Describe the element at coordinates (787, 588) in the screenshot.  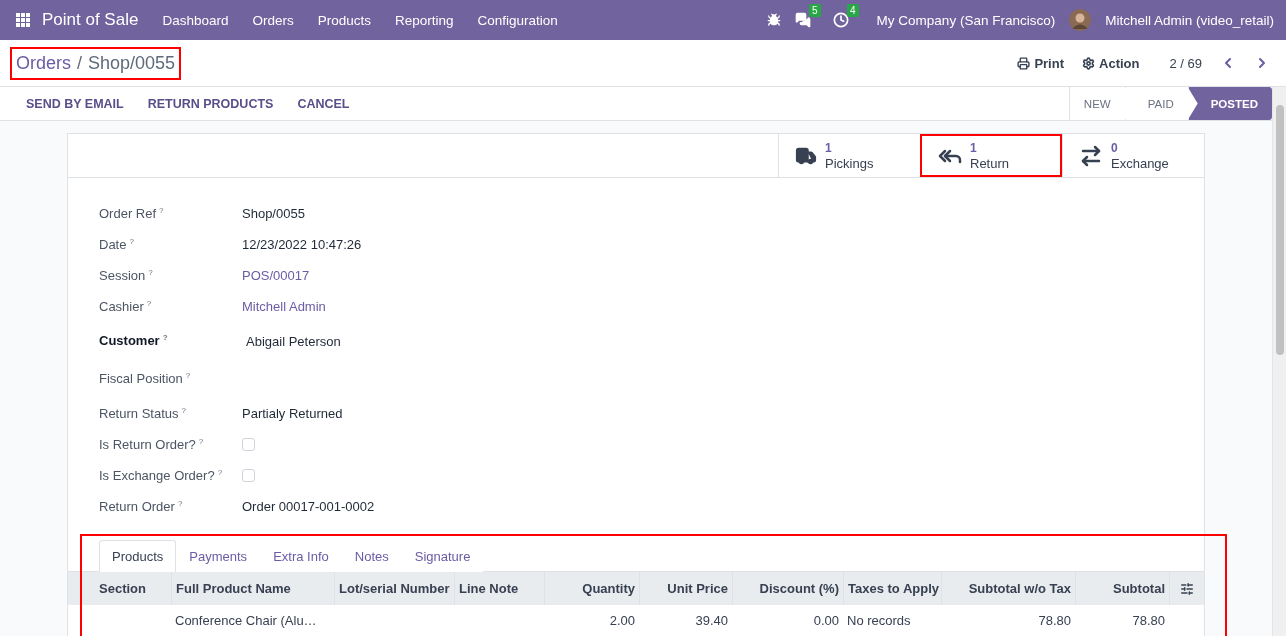
I see `column-header: Discount (%)` at that location.